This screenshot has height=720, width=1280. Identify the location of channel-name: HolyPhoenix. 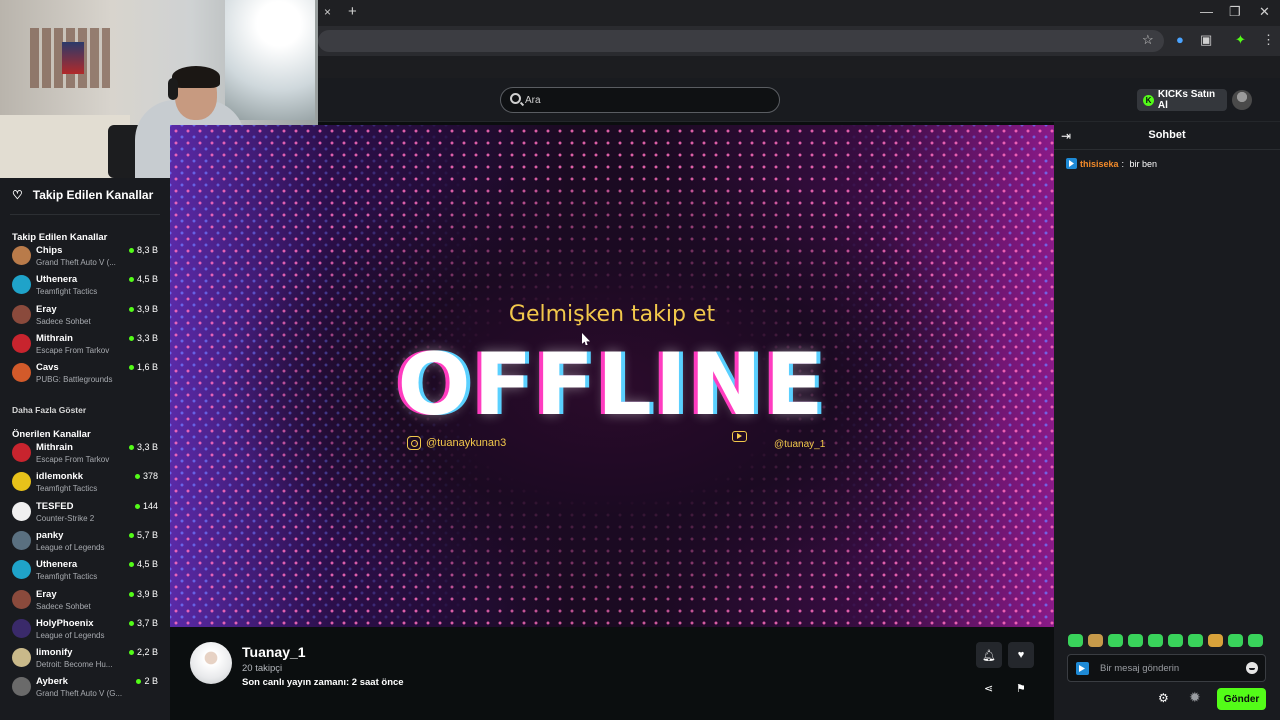
(65, 623).